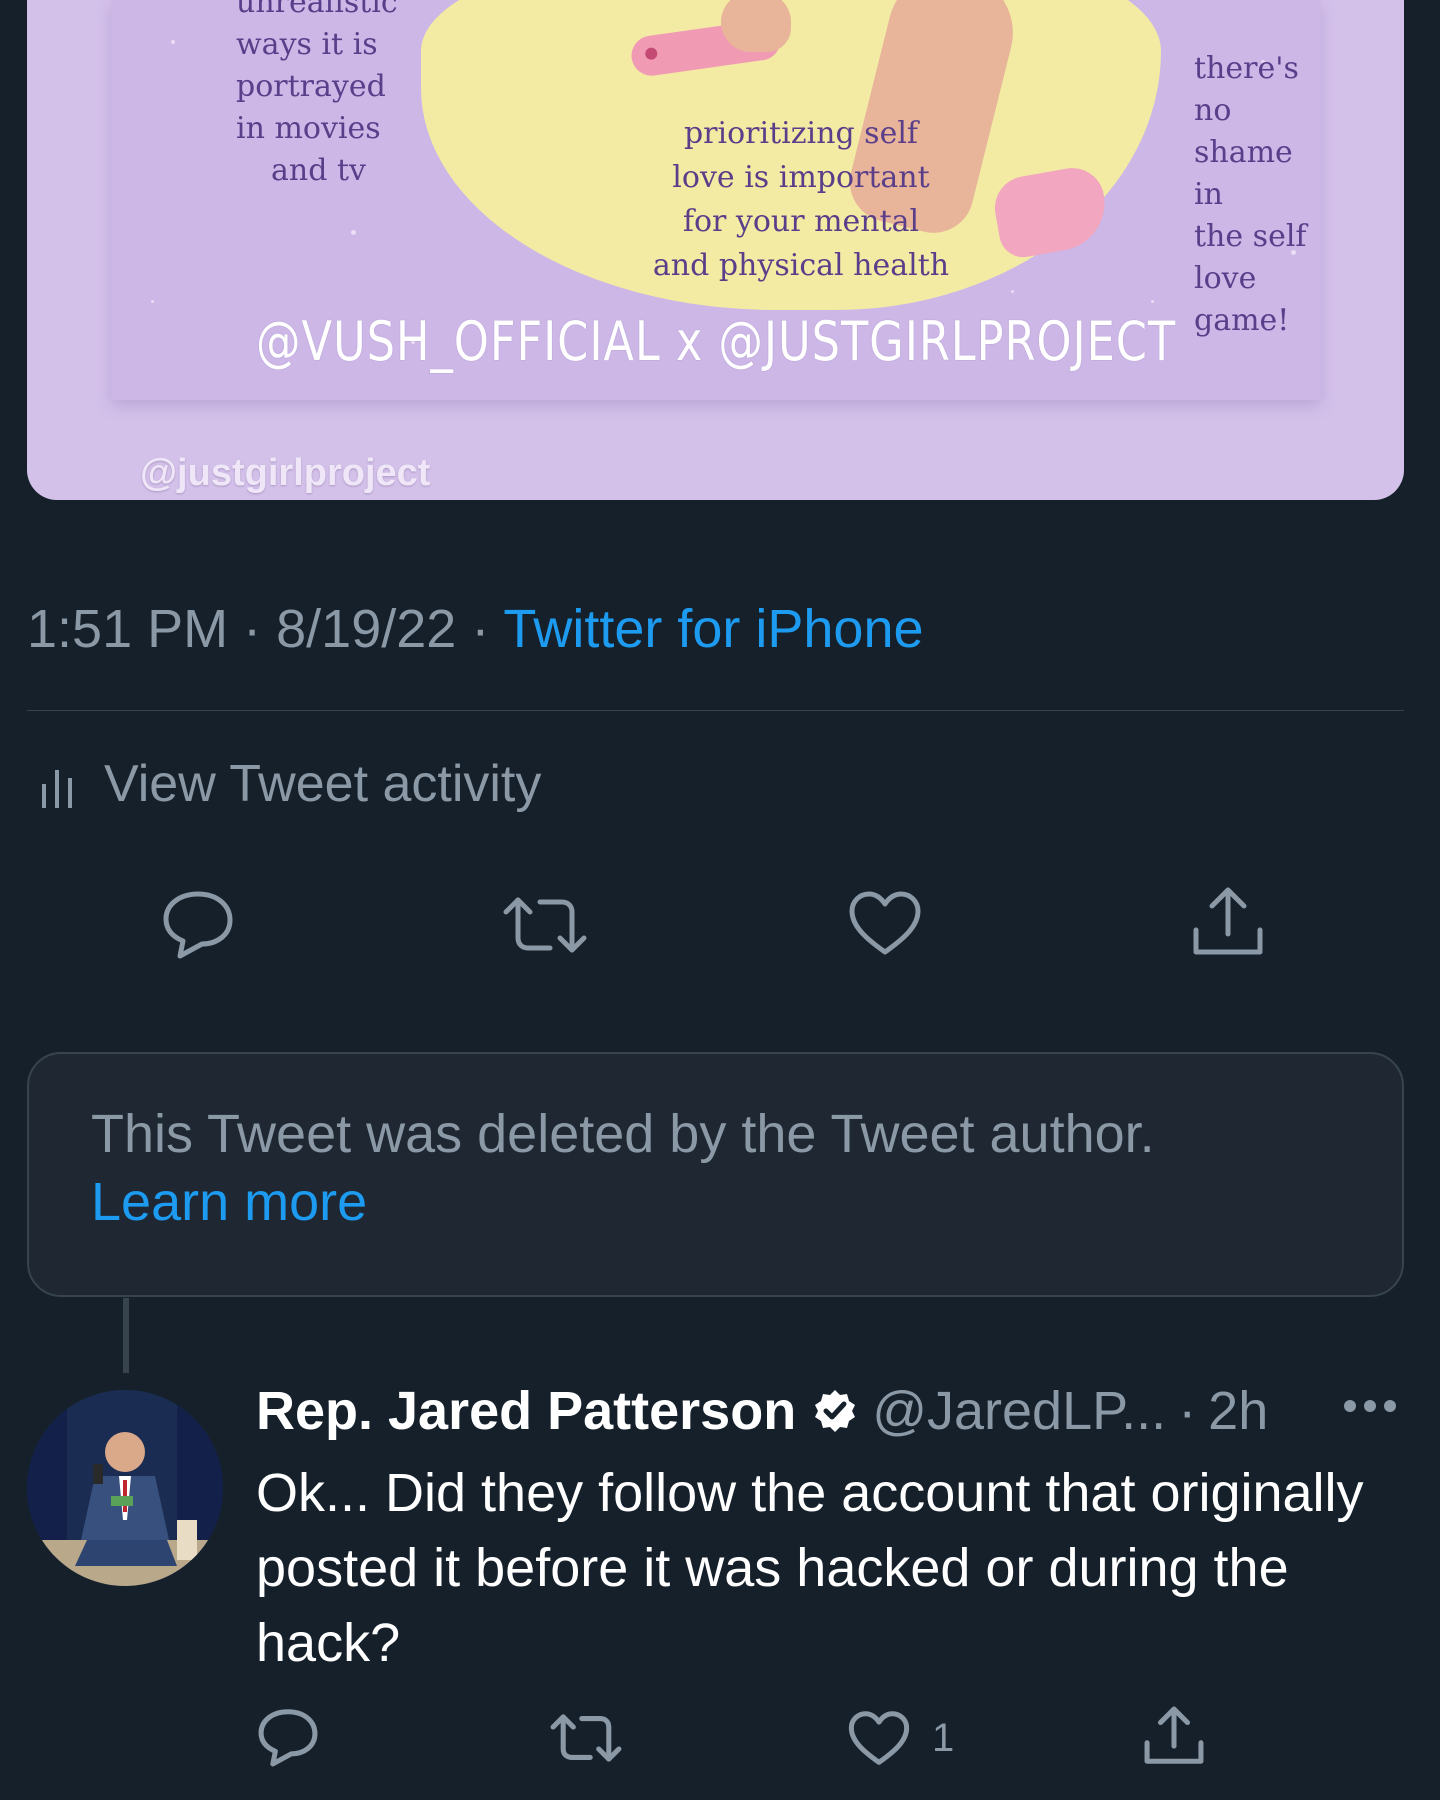 This screenshot has width=1440, height=1800. I want to click on illustrated-hand, so click(756, 26).